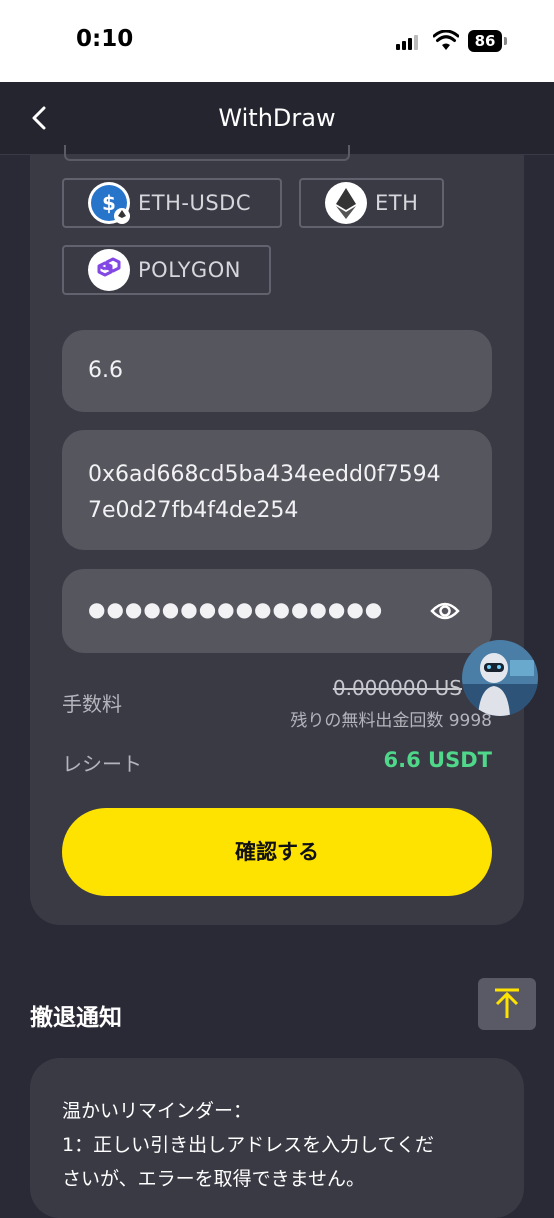 The image size is (554, 1218). I want to click on support-avatar, so click(500, 678).